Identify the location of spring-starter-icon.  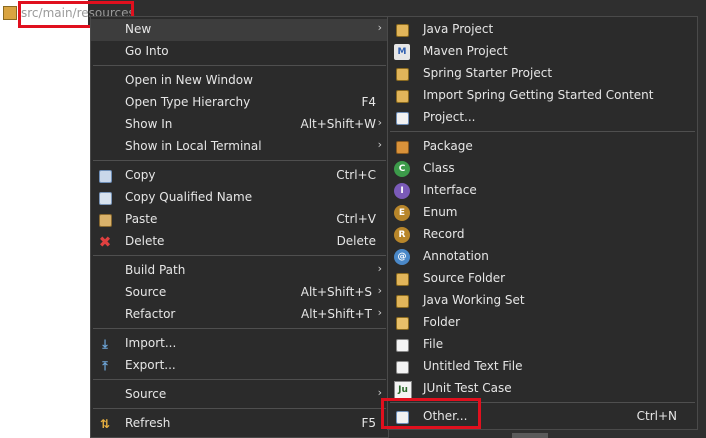
(402, 74).